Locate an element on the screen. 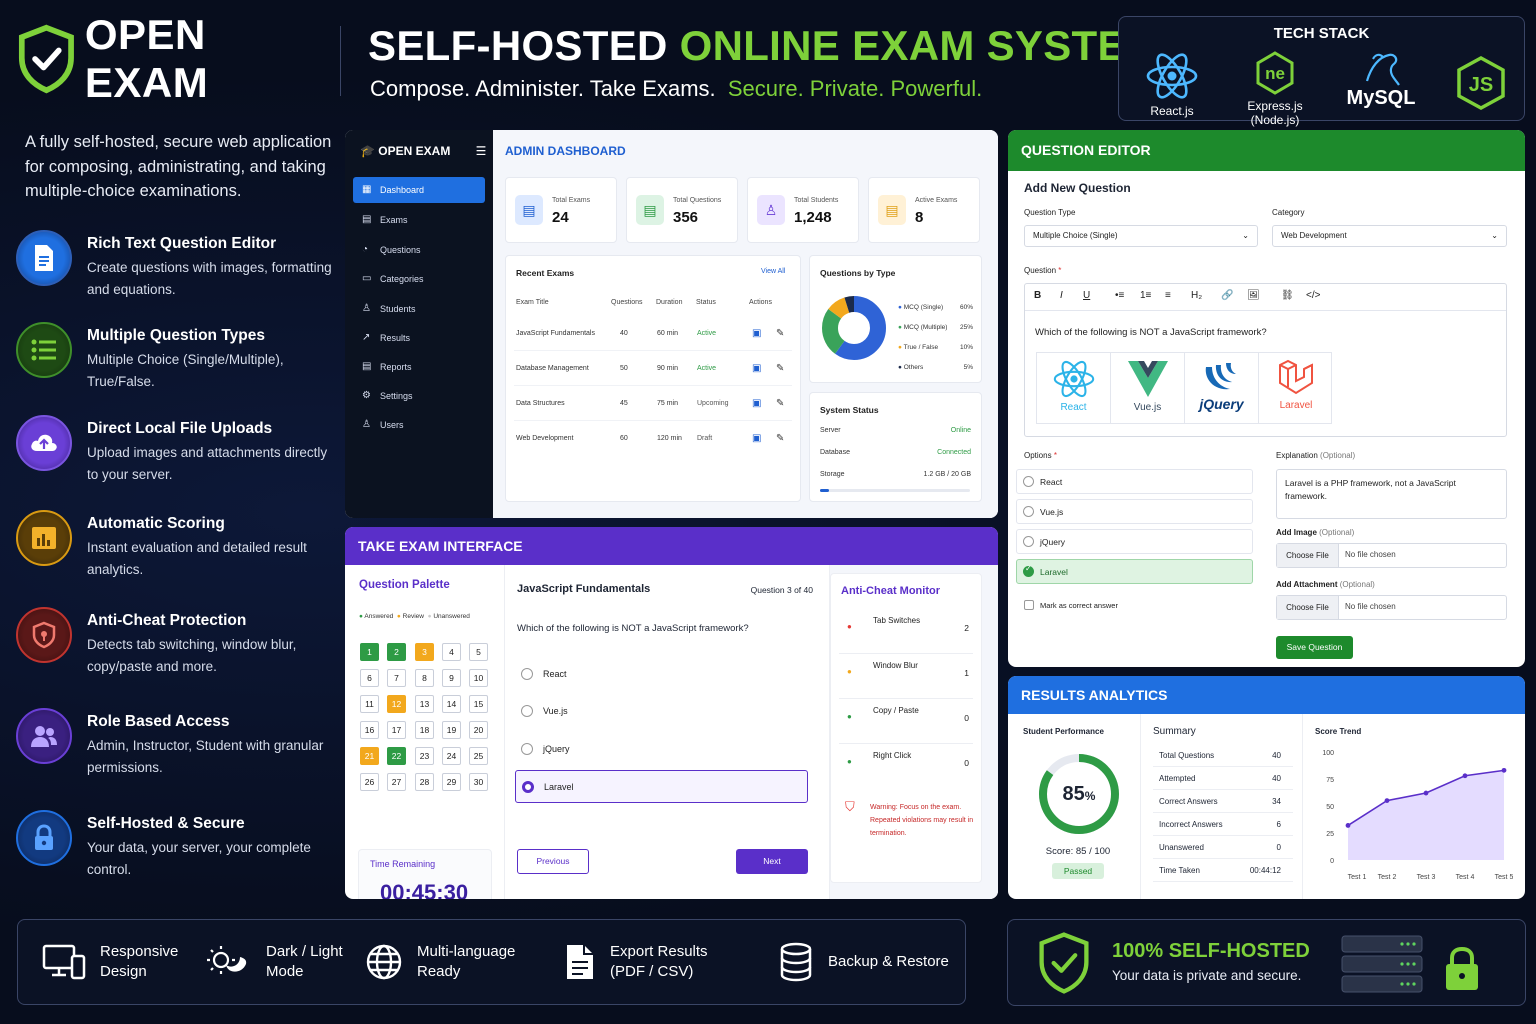  palette-question-button: 5 is located at coordinates (478, 652).